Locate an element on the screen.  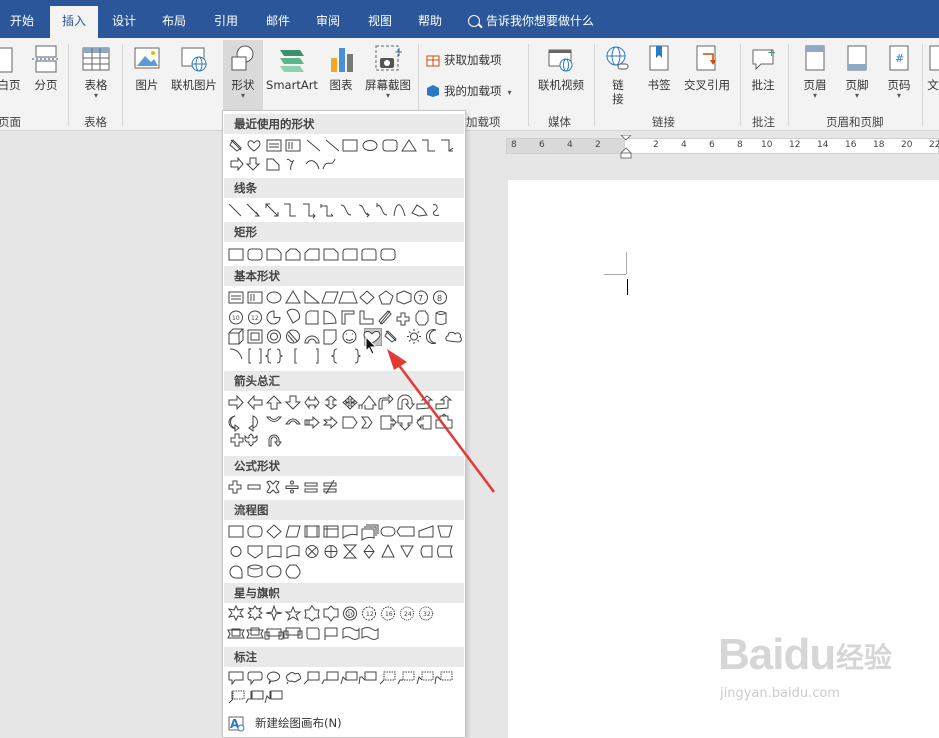
shape-row: 10 12 16 24 32 is located at coordinates (345, 622).